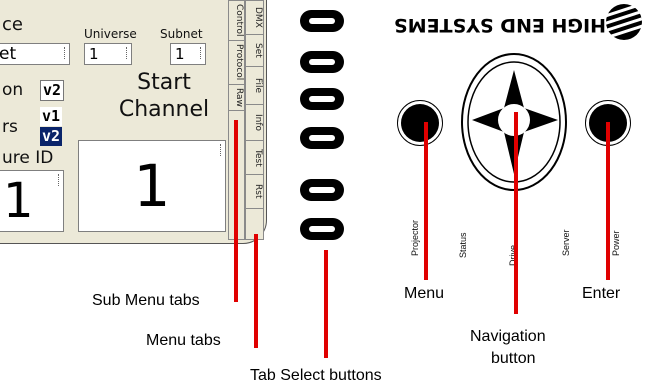 This screenshot has height=390, width=651. I want to click on submenu-tab-set: Set, so click(254, 51).